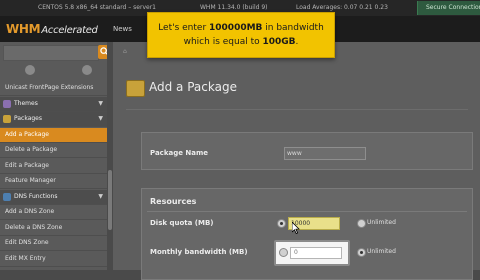  Describe the element at coordinates (325, 153) in the screenshot. I see `package-name-input: www` at that location.